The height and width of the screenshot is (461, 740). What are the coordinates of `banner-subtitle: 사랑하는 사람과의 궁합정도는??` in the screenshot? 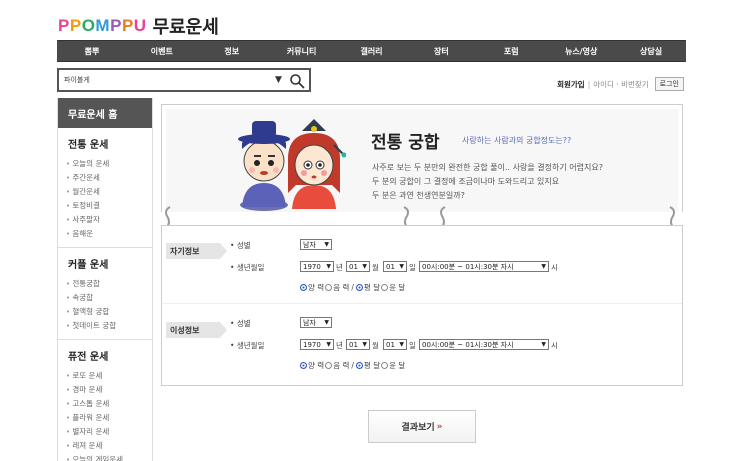 It's located at (517, 140).